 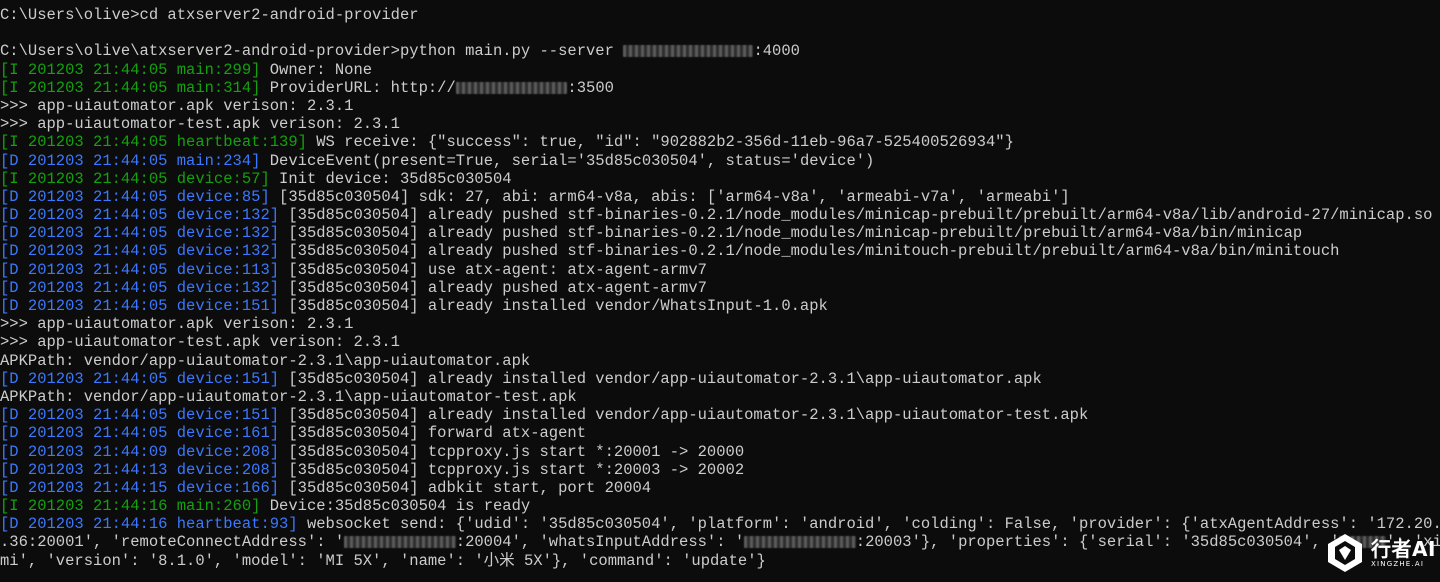 I want to click on log-text: .36:20001', 'remoteConnectAddress': ', so click(x=172, y=542).